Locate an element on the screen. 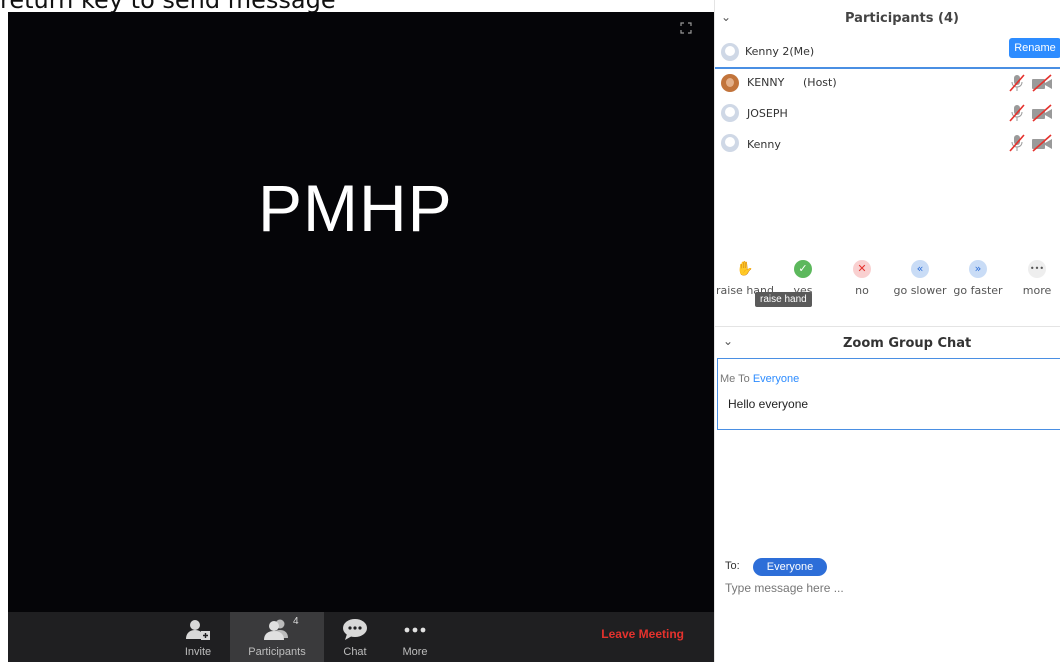 This screenshot has width=1060, height=662. invite-icon is located at coordinates (198, 630).